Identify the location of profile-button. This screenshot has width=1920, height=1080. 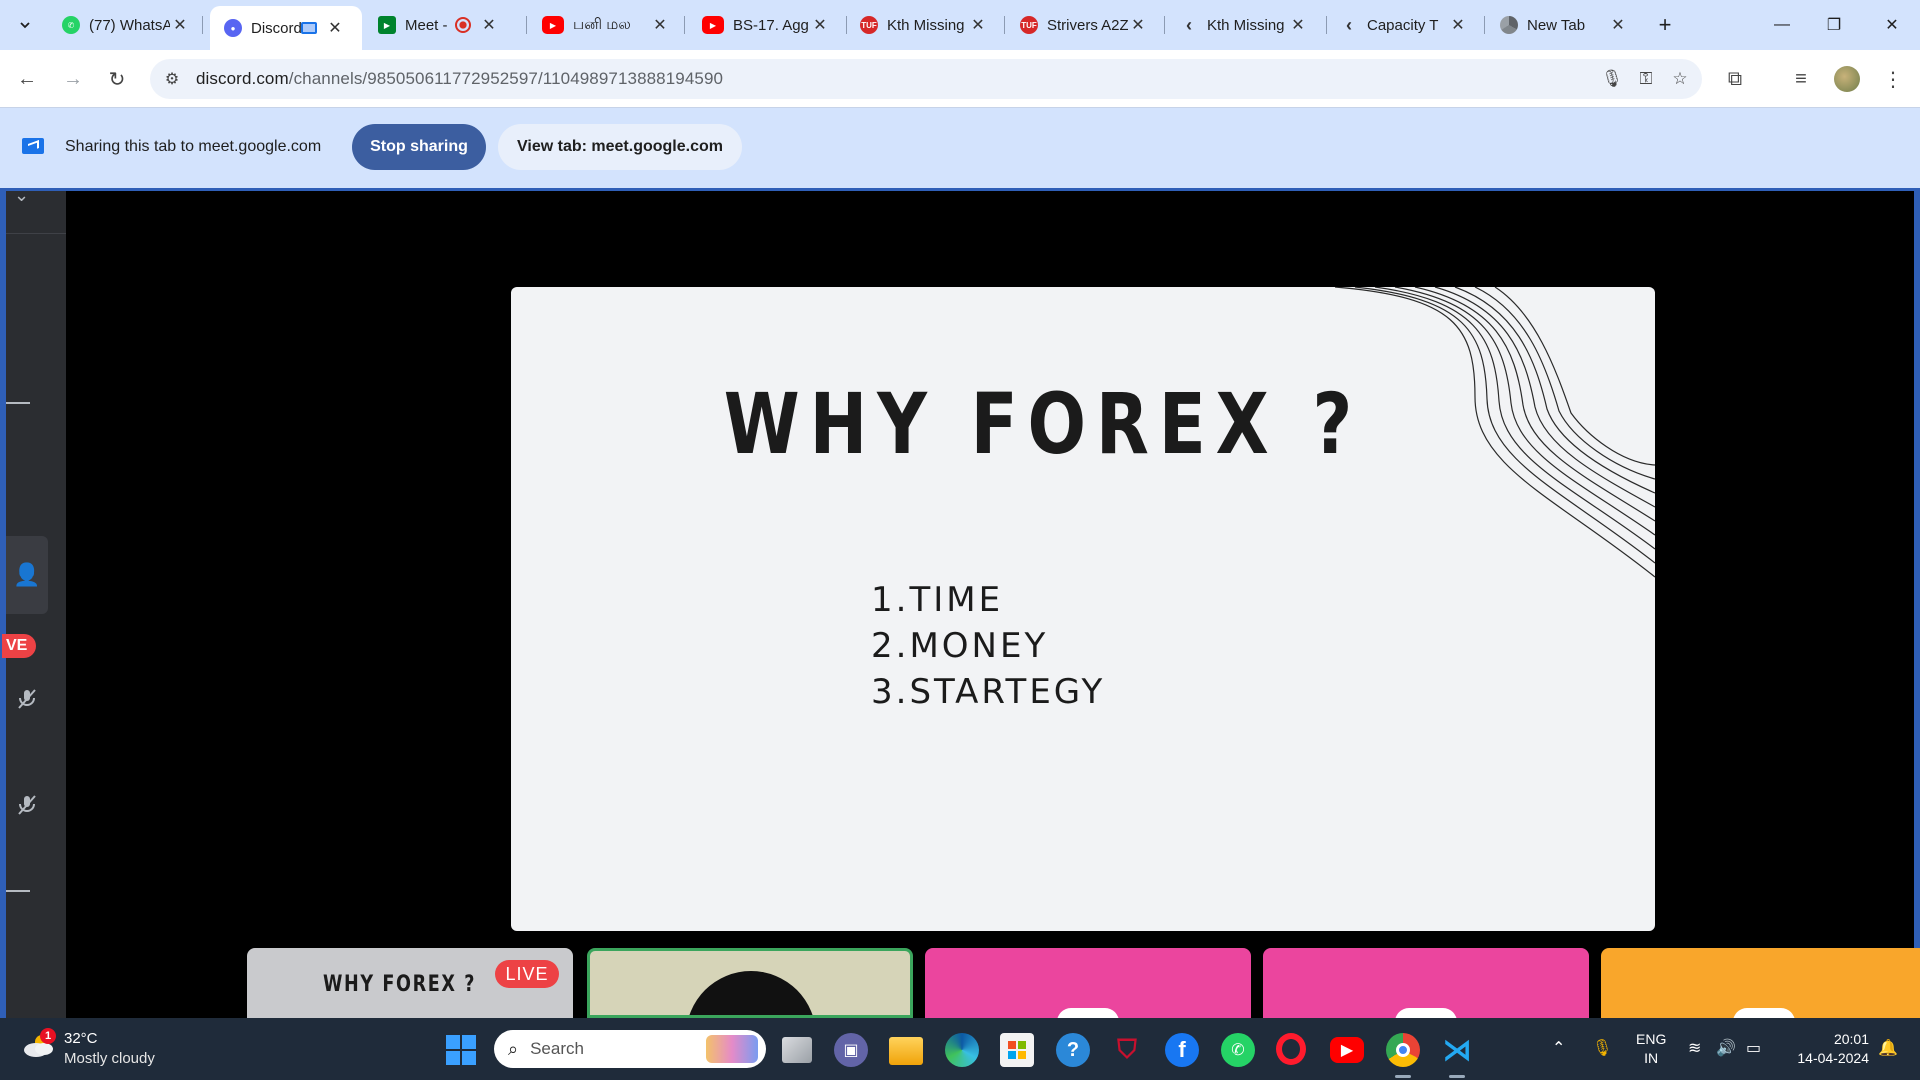
(1847, 79).